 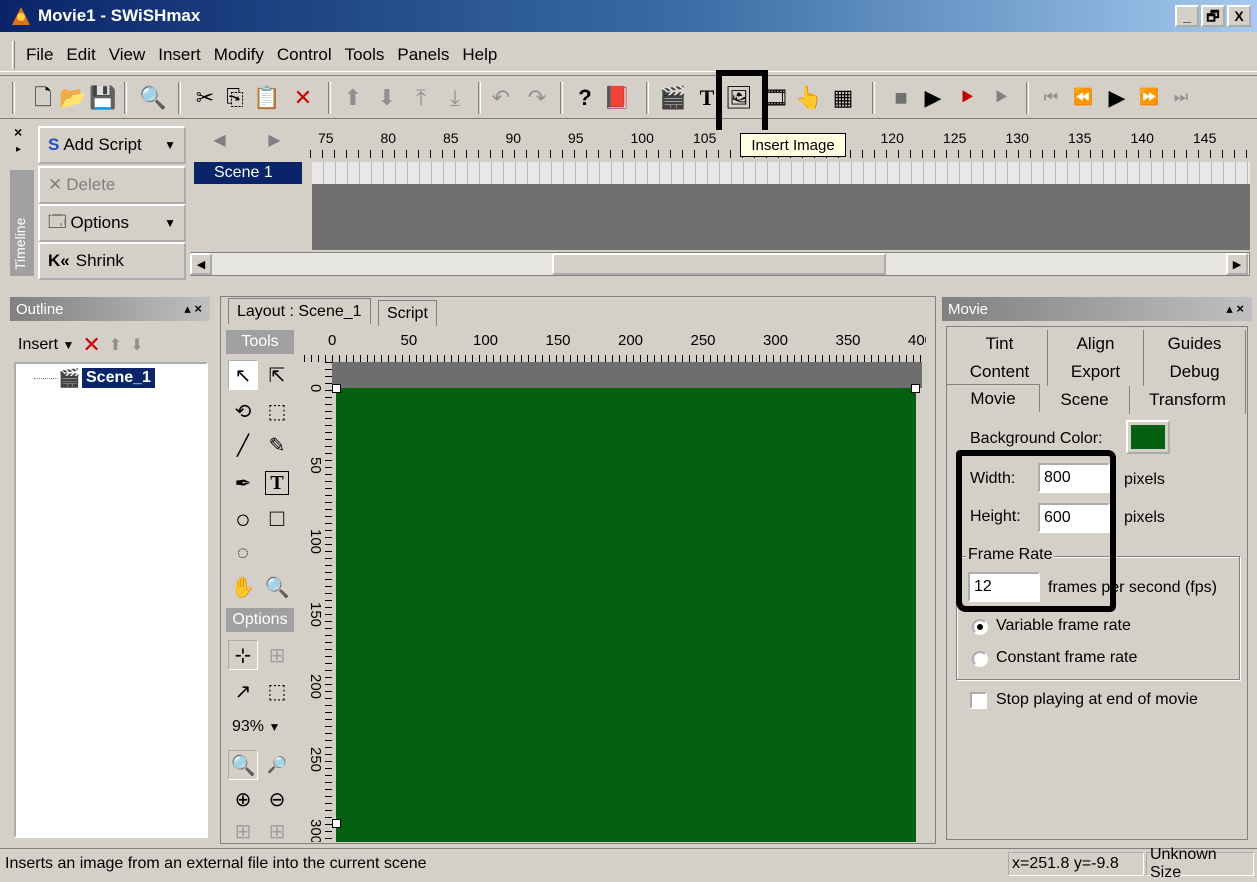 I want to click on resize-icon: ⬚, so click(x=277, y=411).